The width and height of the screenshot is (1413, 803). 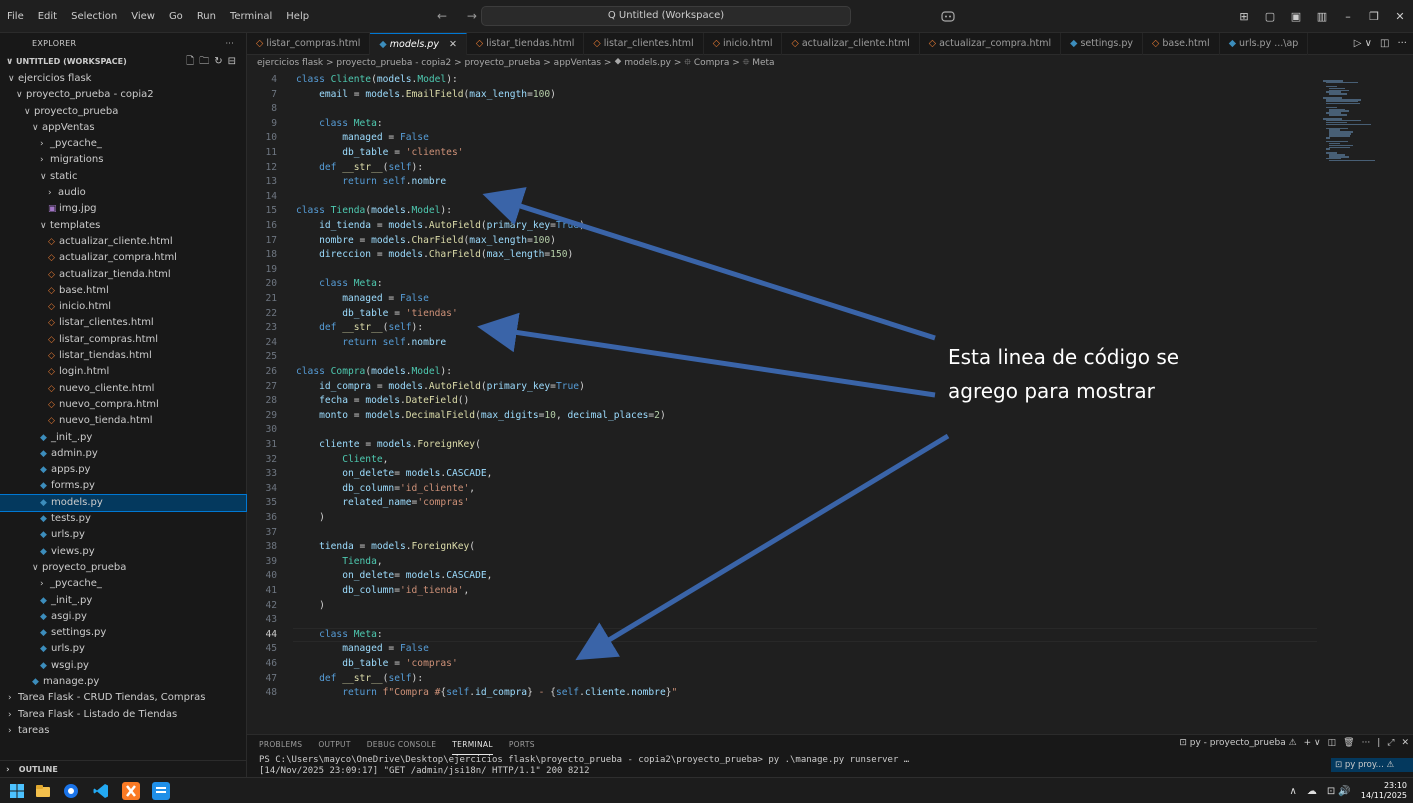 I want to click on menu-item-edit: Edit, so click(x=47, y=16).